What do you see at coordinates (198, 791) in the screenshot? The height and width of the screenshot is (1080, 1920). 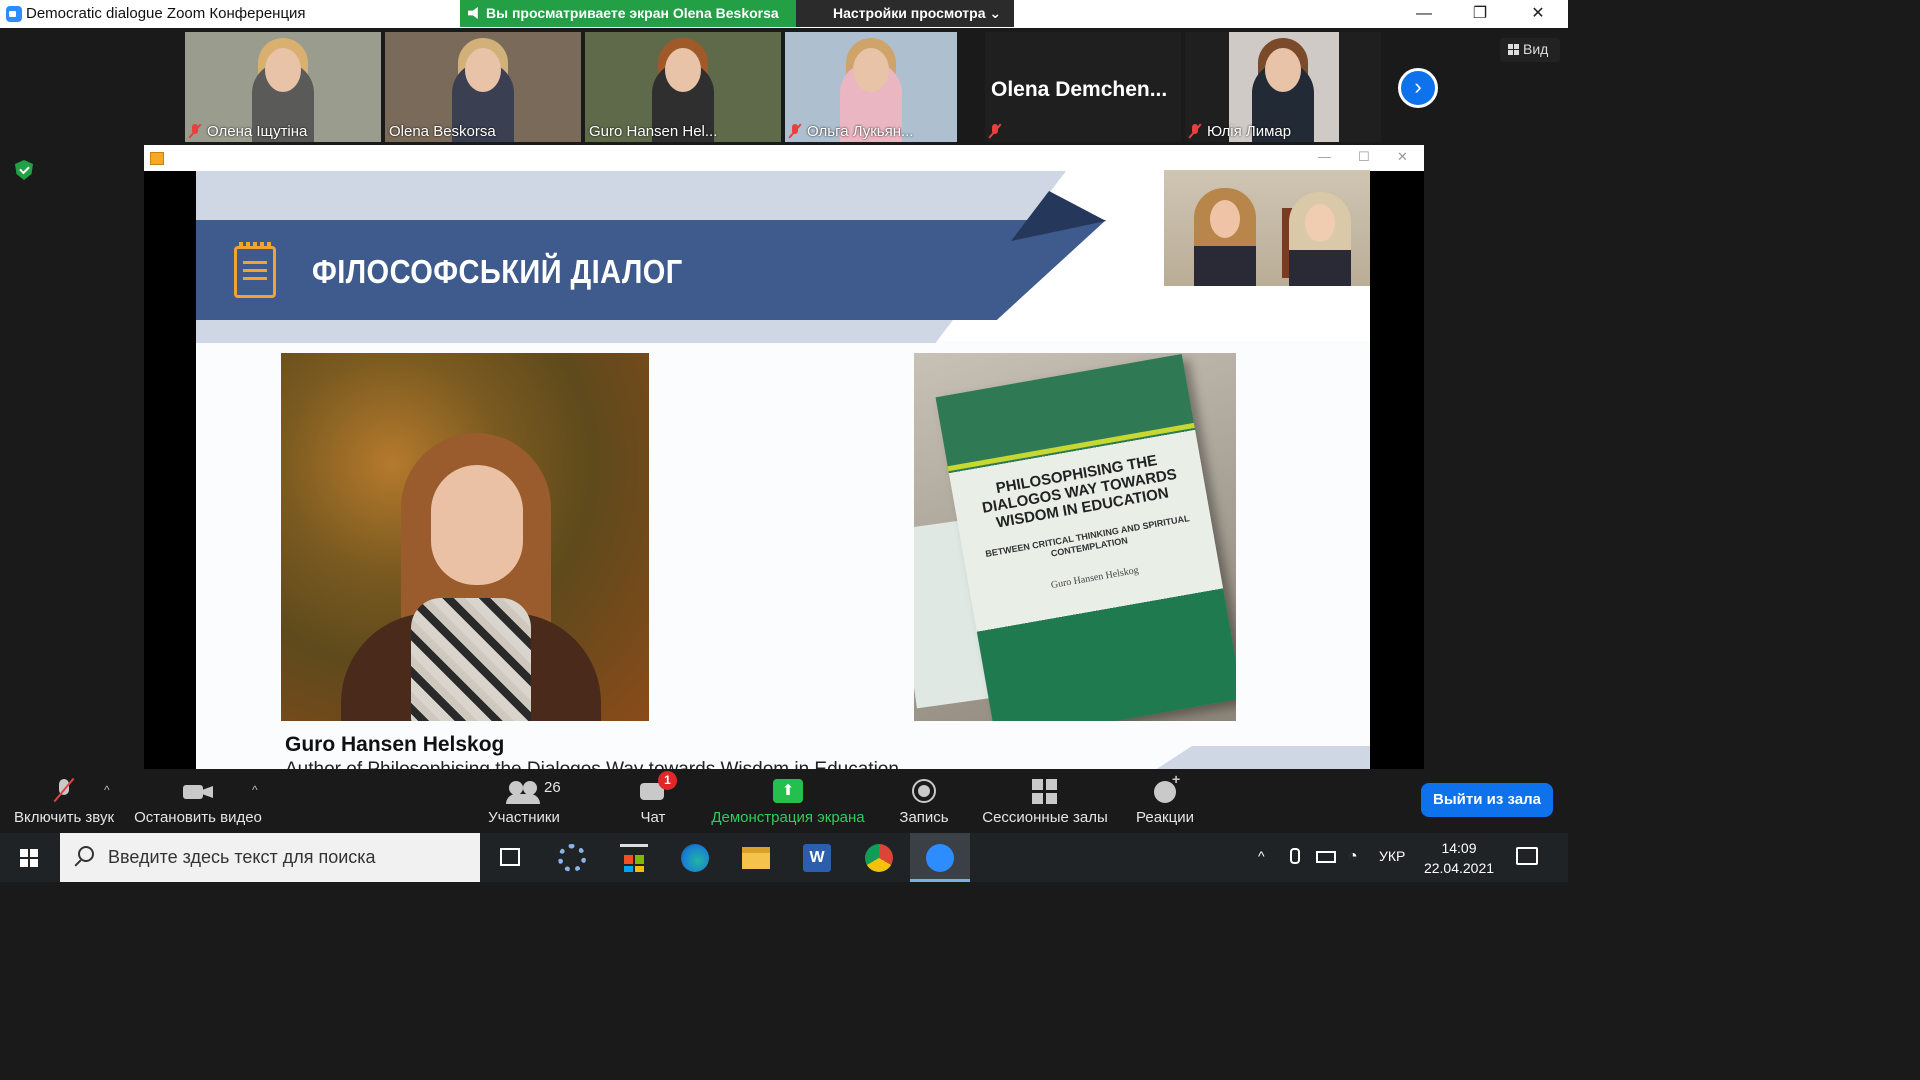 I see `video-camera-icon` at bounding box center [198, 791].